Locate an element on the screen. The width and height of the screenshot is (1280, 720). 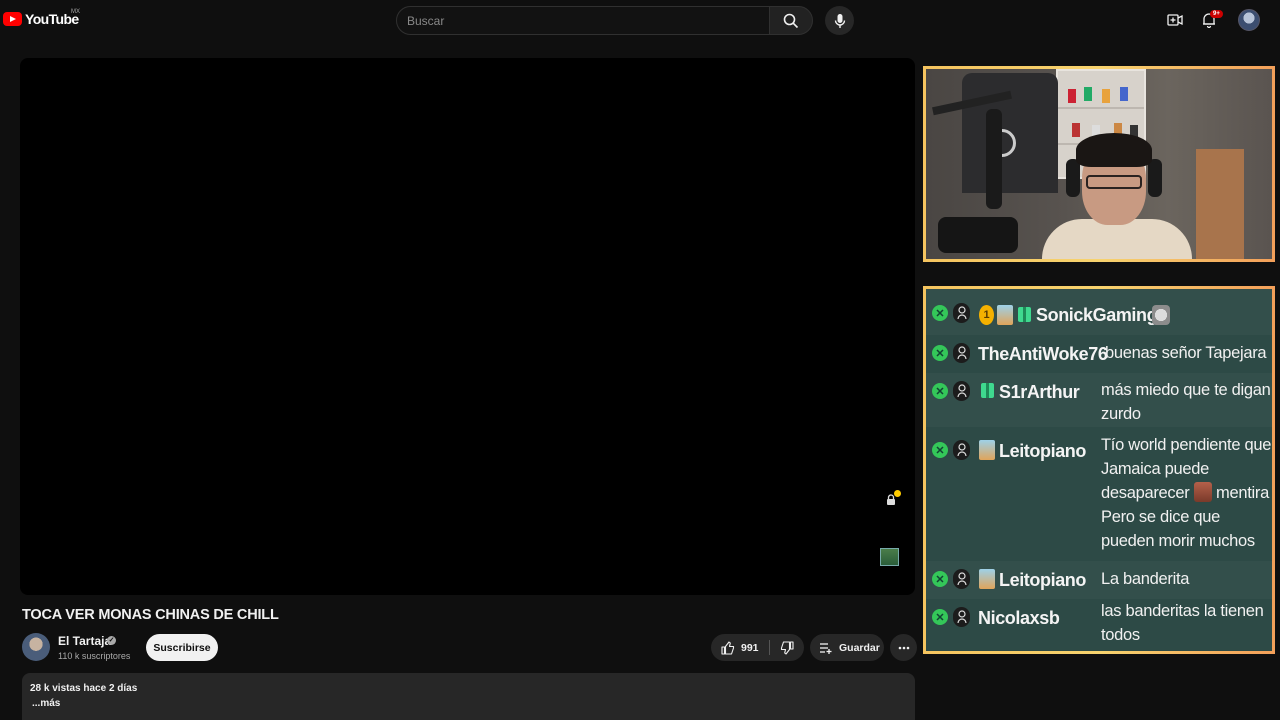
show-more-link: ...más is located at coordinates (46, 703).